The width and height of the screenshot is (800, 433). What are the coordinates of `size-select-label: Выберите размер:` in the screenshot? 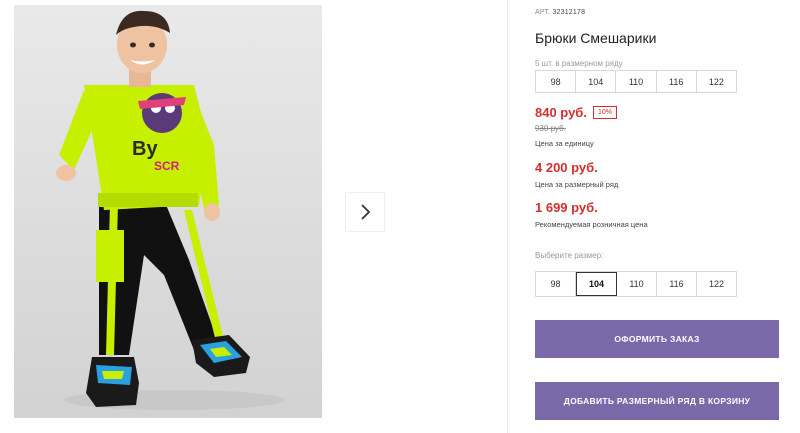 It's located at (569, 255).